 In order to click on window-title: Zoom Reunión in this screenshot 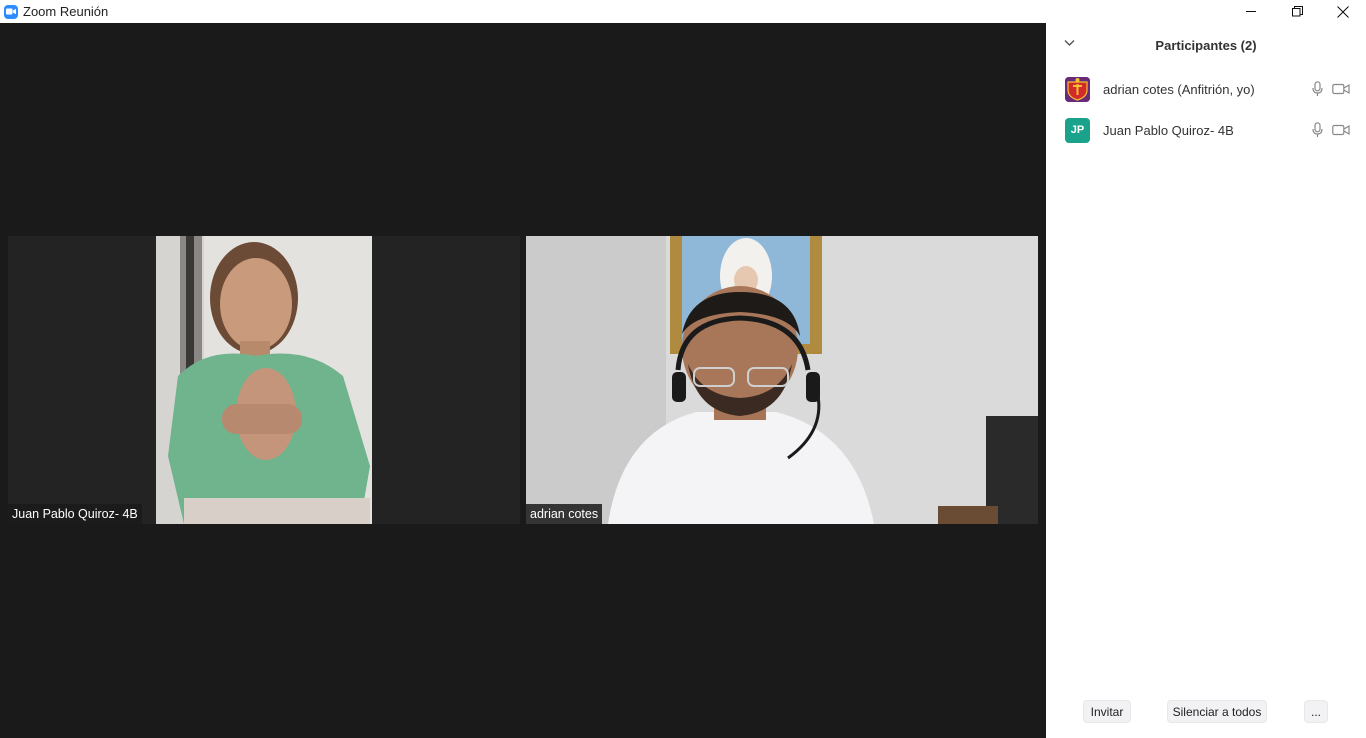, I will do `click(66, 11)`.